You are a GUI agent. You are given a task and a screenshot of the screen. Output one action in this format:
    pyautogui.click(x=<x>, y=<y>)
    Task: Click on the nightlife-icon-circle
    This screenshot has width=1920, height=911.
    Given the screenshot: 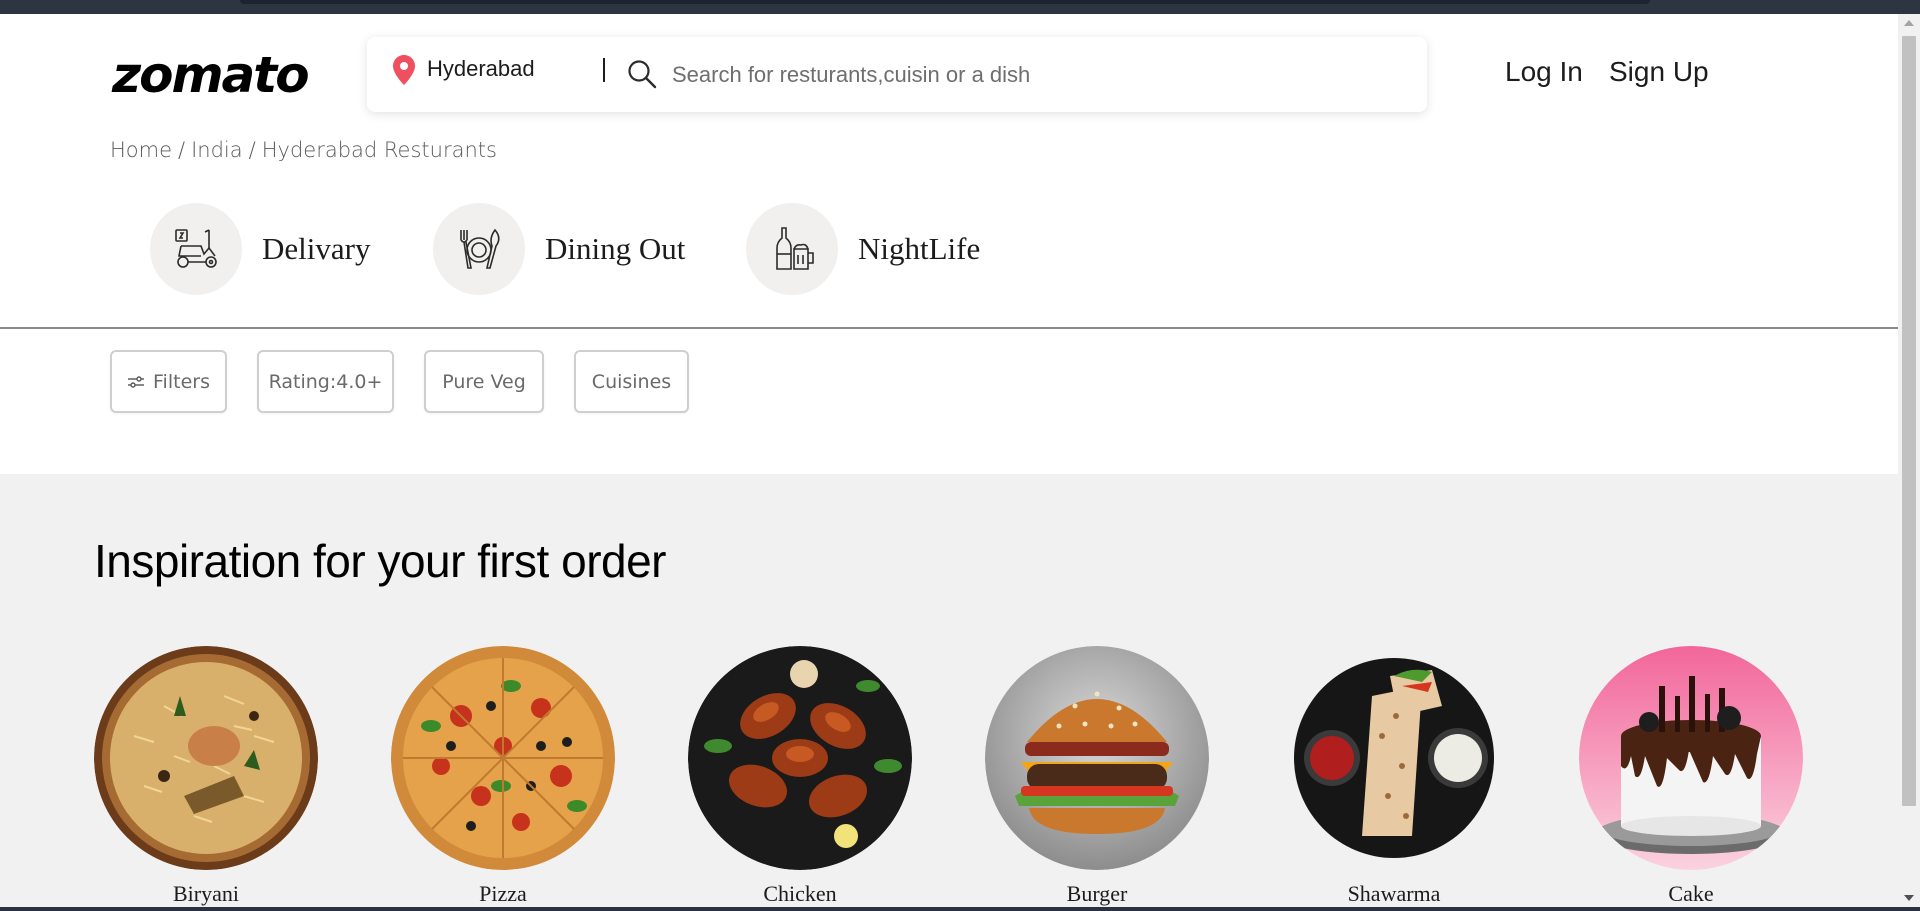 What is the action you would take?
    pyautogui.click(x=792, y=249)
    